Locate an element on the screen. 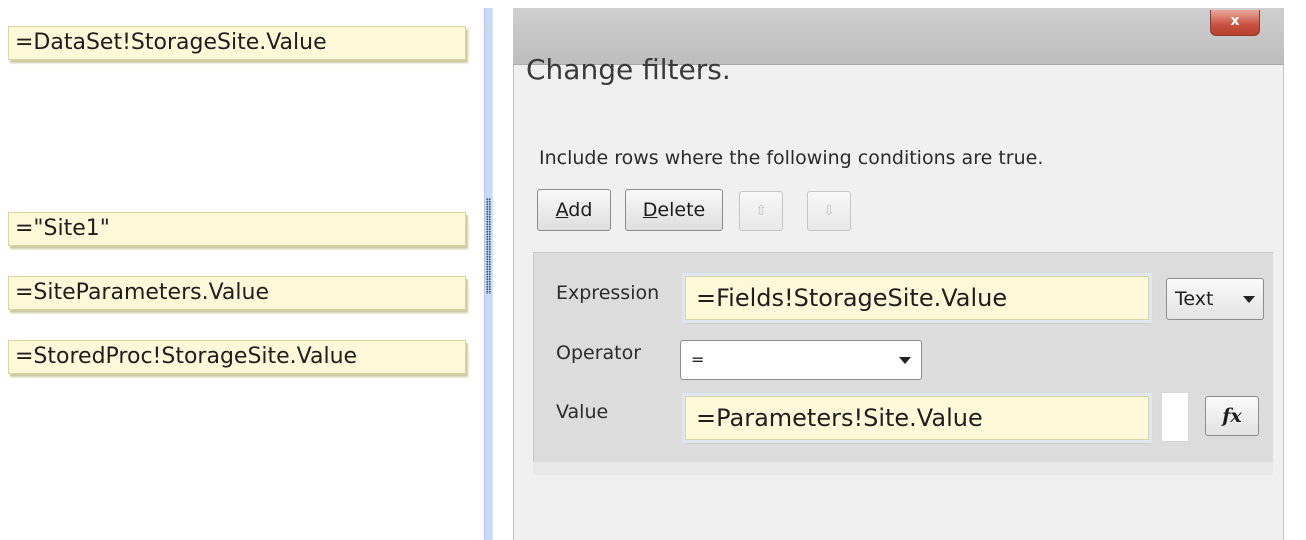 The image size is (1306, 540). condition-panel-footer is located at coordinates (903, 468).